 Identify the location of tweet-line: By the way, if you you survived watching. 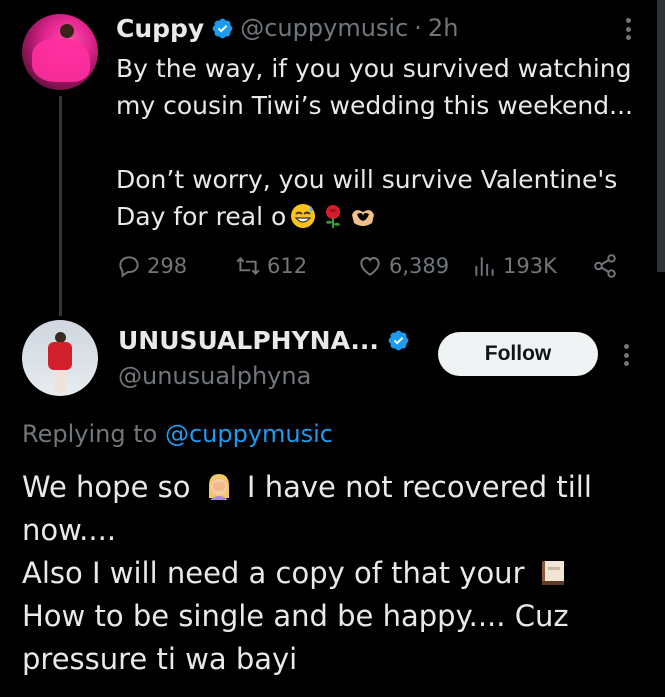
(374, 68).